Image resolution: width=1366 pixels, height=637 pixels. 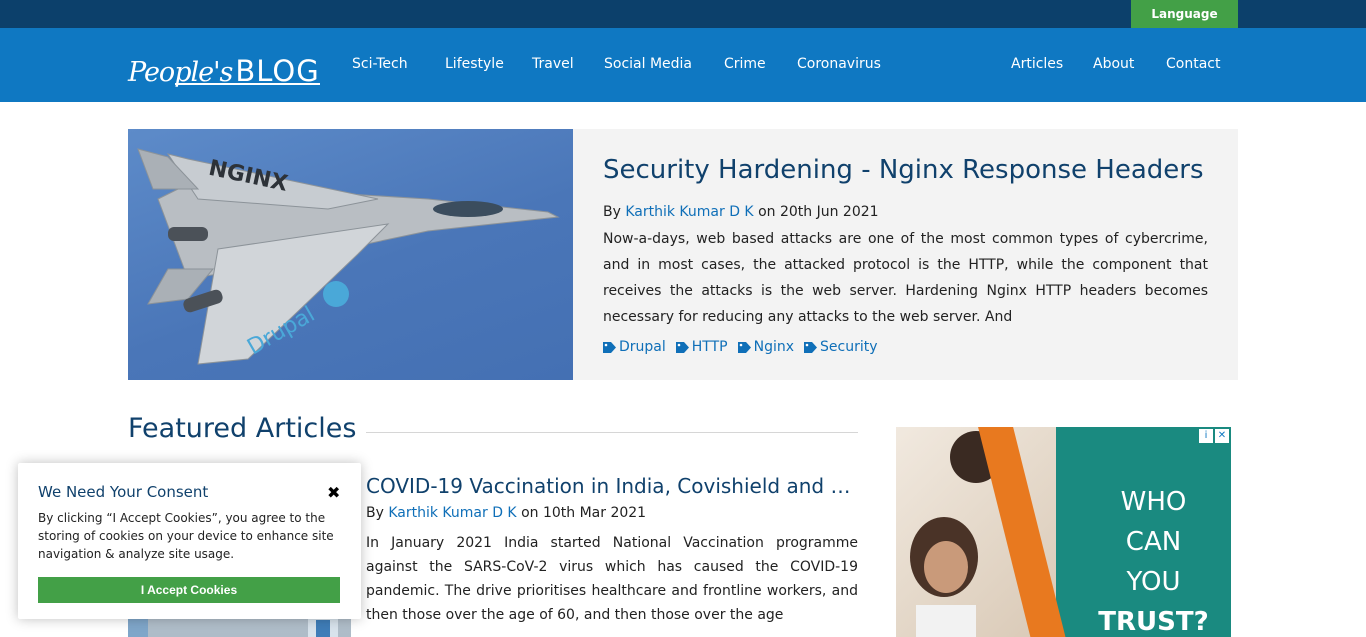 What do you see at coordinates (553, 64) in the screenshot?
I see `nav-travel: Travel` at bounding box center [553, 64].